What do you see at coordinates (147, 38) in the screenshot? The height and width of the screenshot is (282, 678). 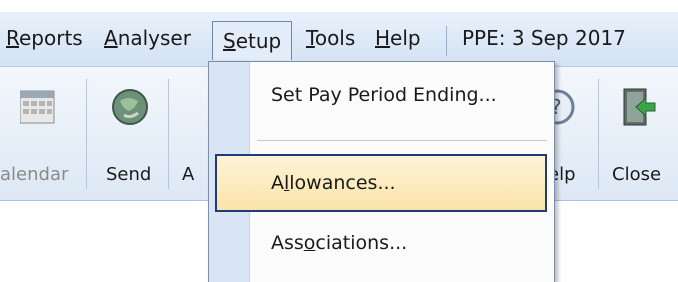 I see `menu-analyser: Analyser` at bounding box center [147, 38].